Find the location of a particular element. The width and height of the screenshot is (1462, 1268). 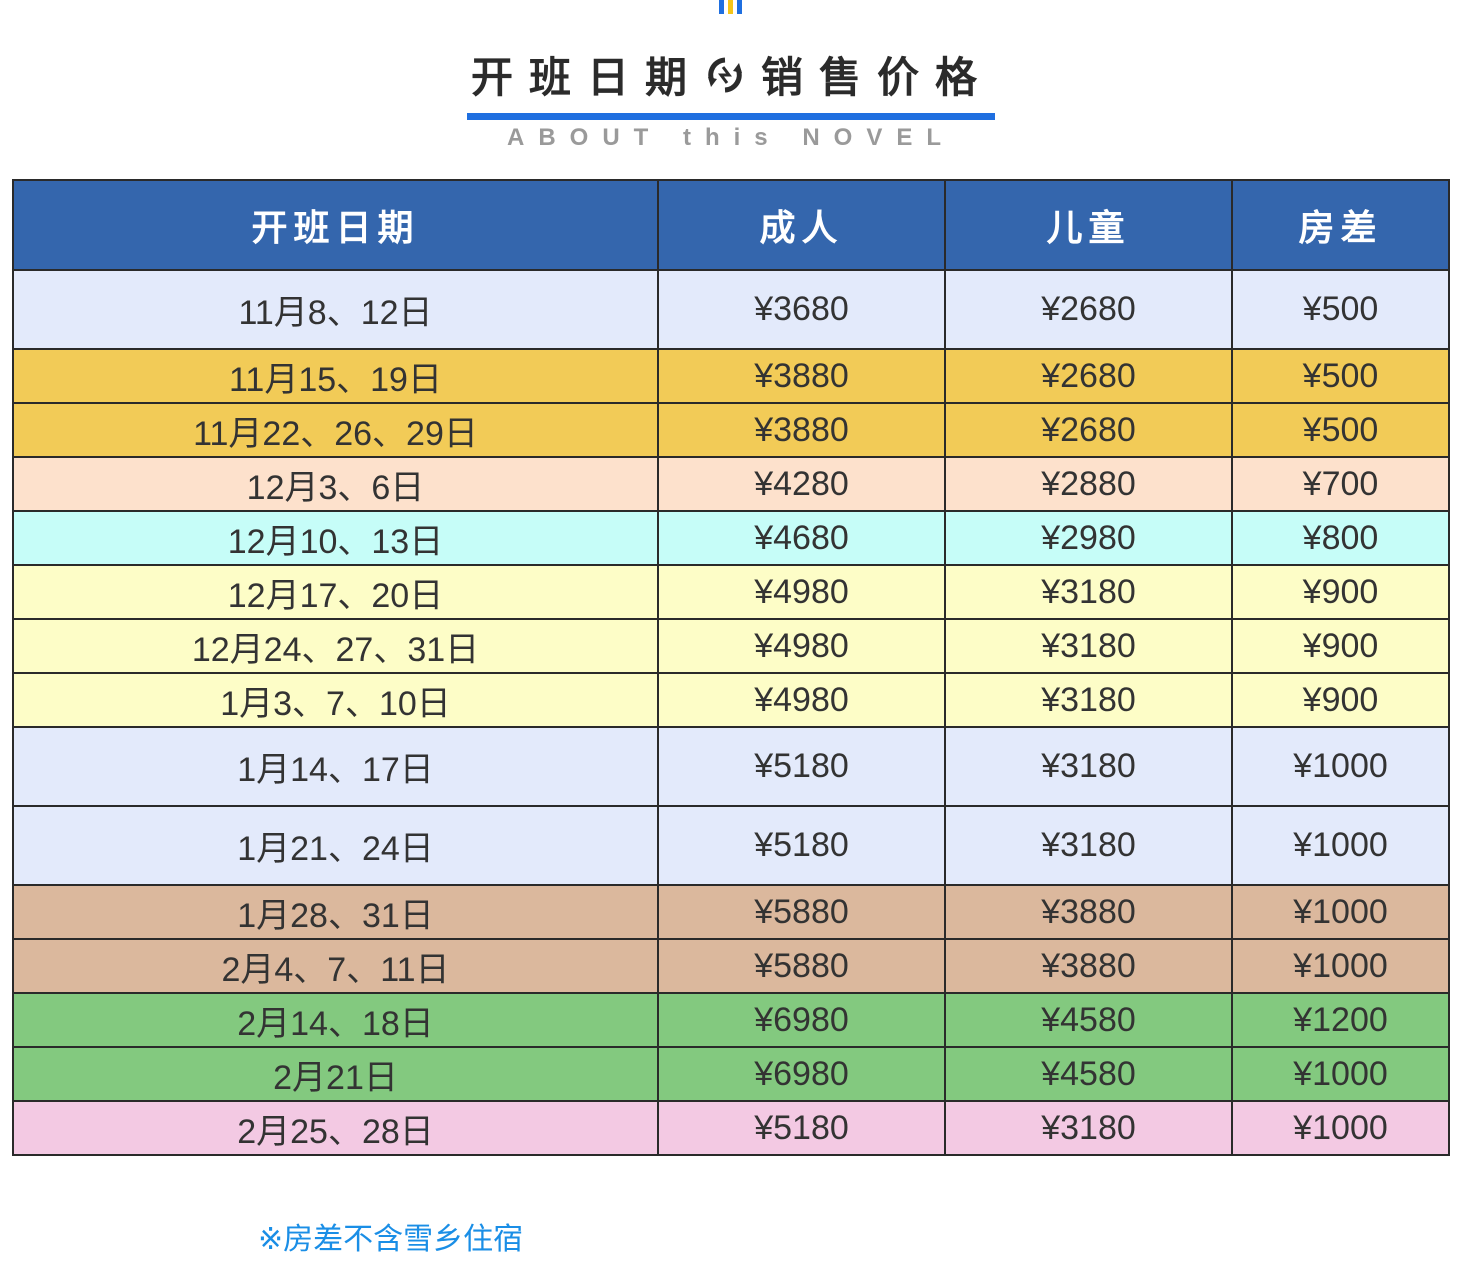

date-cell: 2月25、28日 is located at coordinates (335, 1128).